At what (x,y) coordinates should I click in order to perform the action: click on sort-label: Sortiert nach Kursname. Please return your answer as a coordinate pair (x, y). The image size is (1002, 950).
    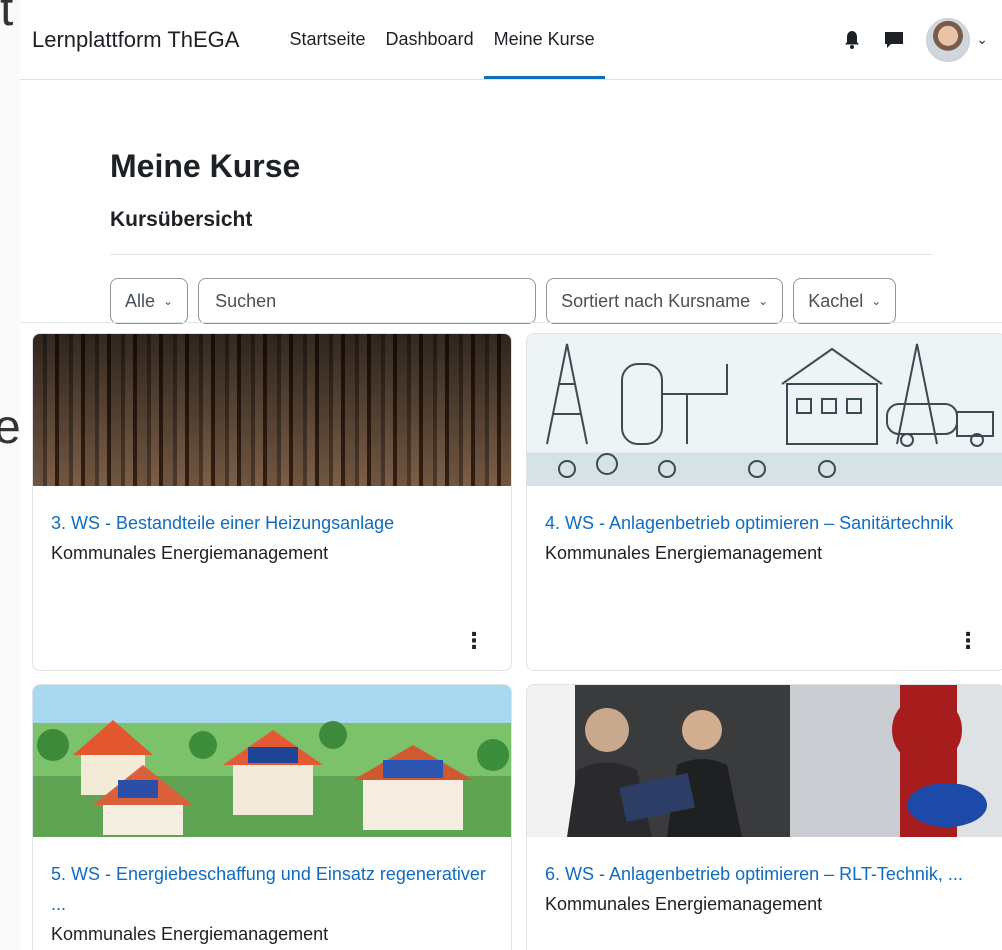
    Looking at the image, I should click on (656, 300).